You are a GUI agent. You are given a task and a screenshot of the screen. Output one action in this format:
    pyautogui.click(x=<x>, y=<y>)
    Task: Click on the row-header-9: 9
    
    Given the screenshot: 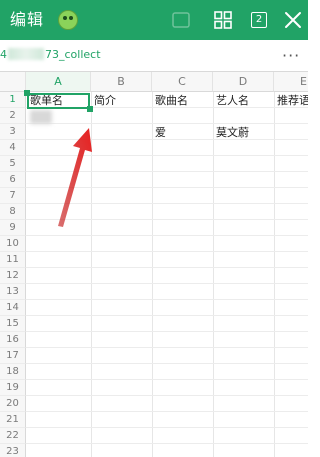 What is the action you would take?
    pyautogui.click(x=13, y=228)
    